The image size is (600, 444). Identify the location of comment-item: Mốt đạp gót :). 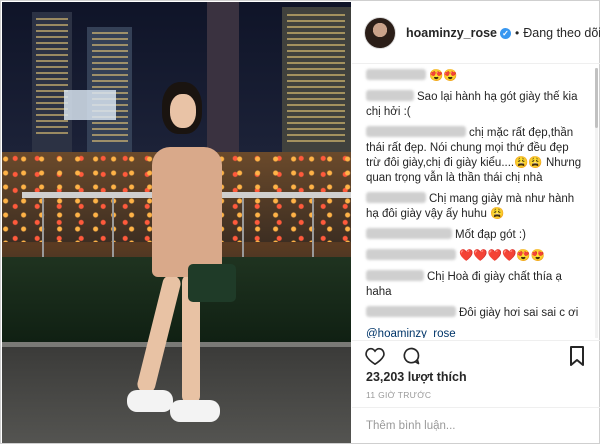
(476, 235).